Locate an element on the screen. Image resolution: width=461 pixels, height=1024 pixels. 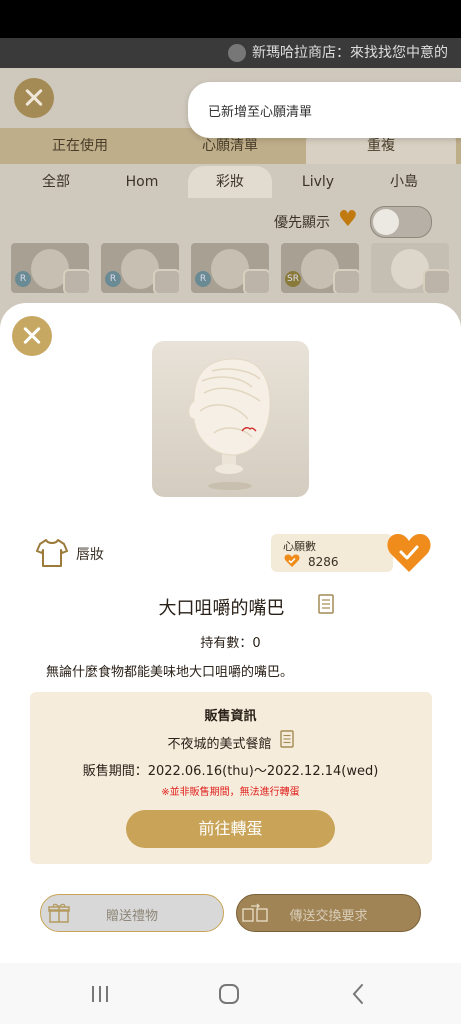
shop-name: 不夜城的美式餐館 is located at coordinates (219, 744).